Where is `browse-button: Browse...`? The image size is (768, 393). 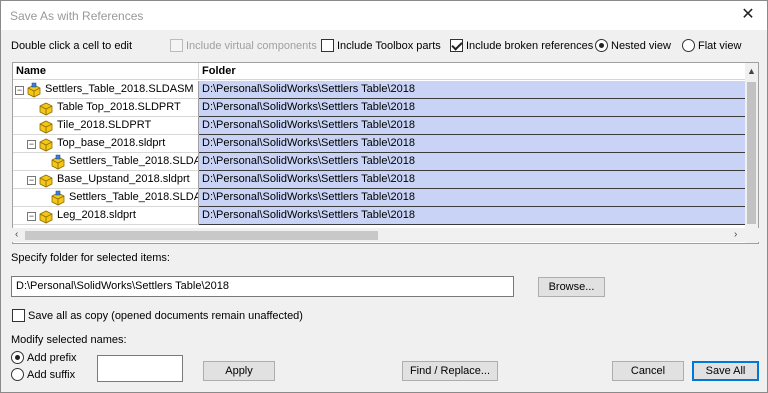 browse-button: Browse... is located at coordinates (571, 287).